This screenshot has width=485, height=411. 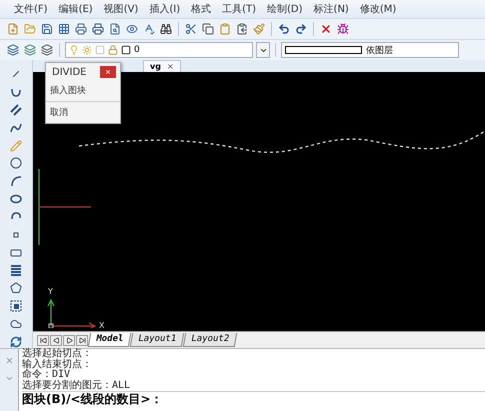 What do you see at coordinates (253, 399) in the screenshot?
I see `command-prompt: 图块(B)/<线段的数目>：` at bounding box center [253, 399].